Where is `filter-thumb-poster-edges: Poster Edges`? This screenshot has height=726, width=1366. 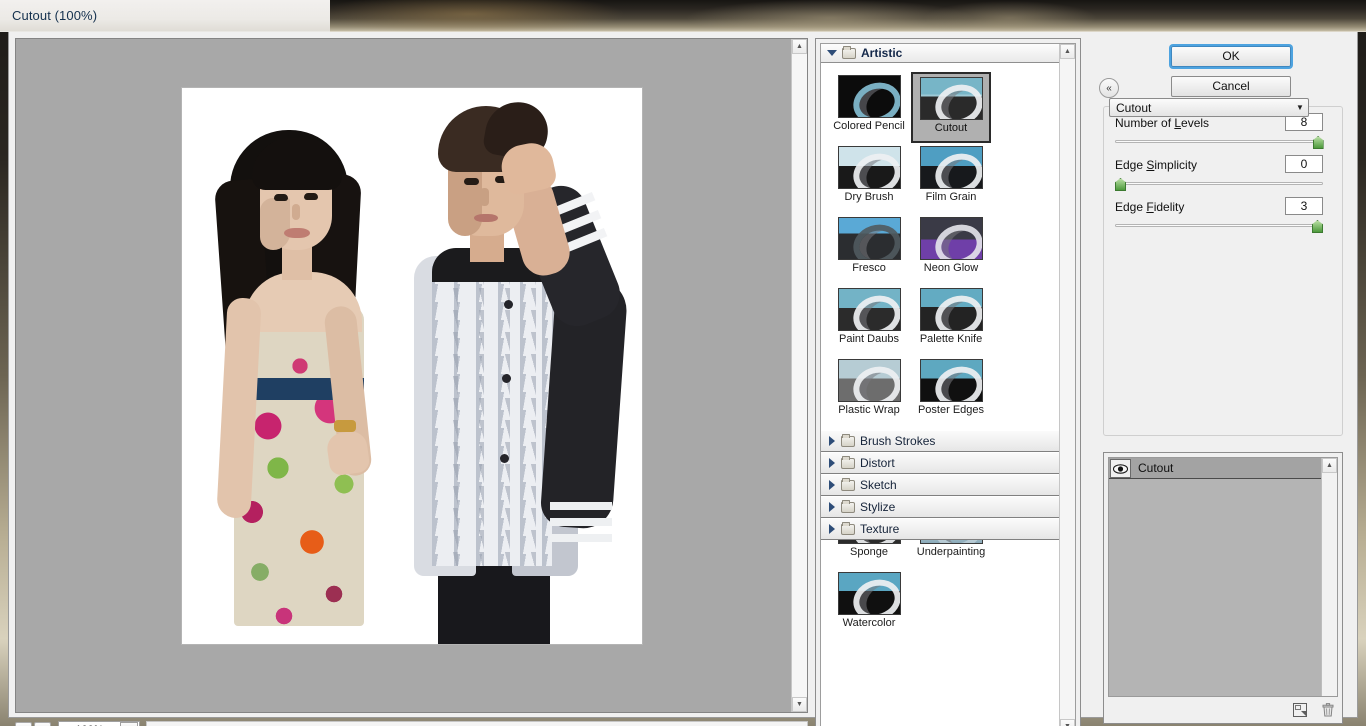 filter-thumb-poster-edges: Poster Edges is located at coordinates (951, 391).